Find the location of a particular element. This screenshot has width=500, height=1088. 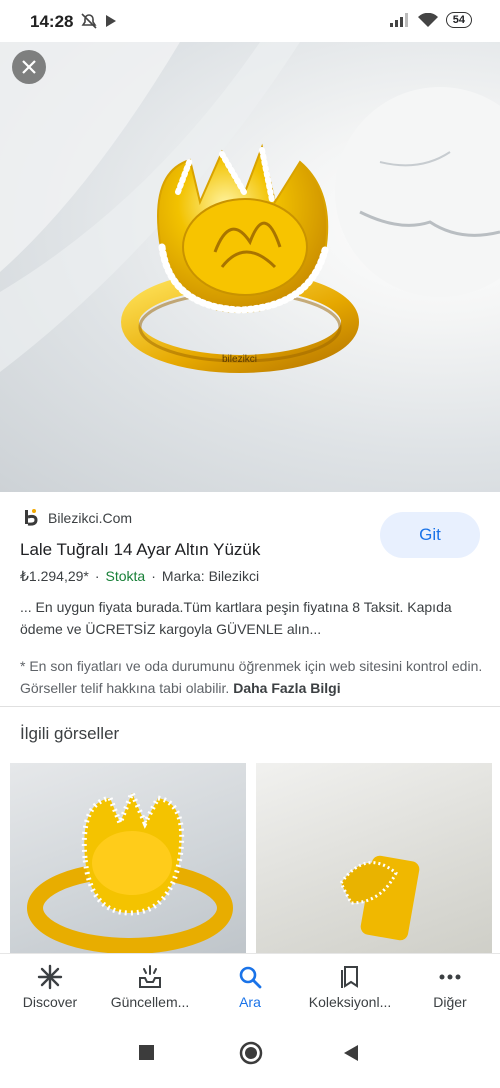

updates-icon is located at coordinates (150, 976).